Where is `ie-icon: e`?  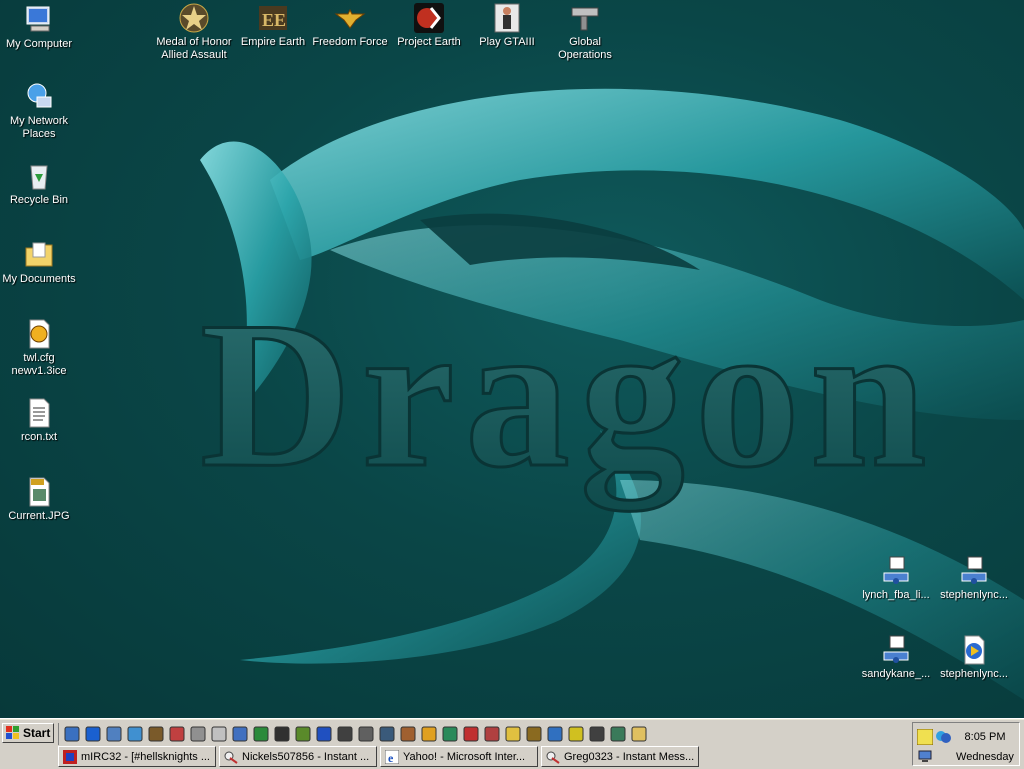
ie-icon: e is located at coordinates (392, 756).